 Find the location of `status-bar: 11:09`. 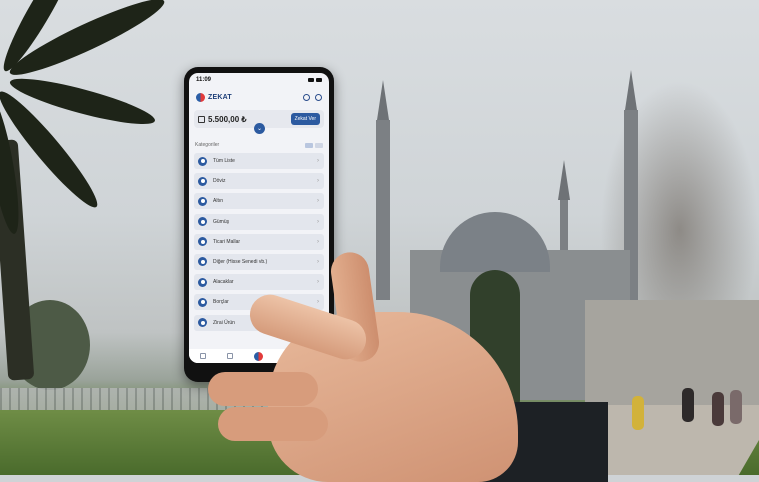

status-bar: 11:09 is located at coordinates (259, 80).